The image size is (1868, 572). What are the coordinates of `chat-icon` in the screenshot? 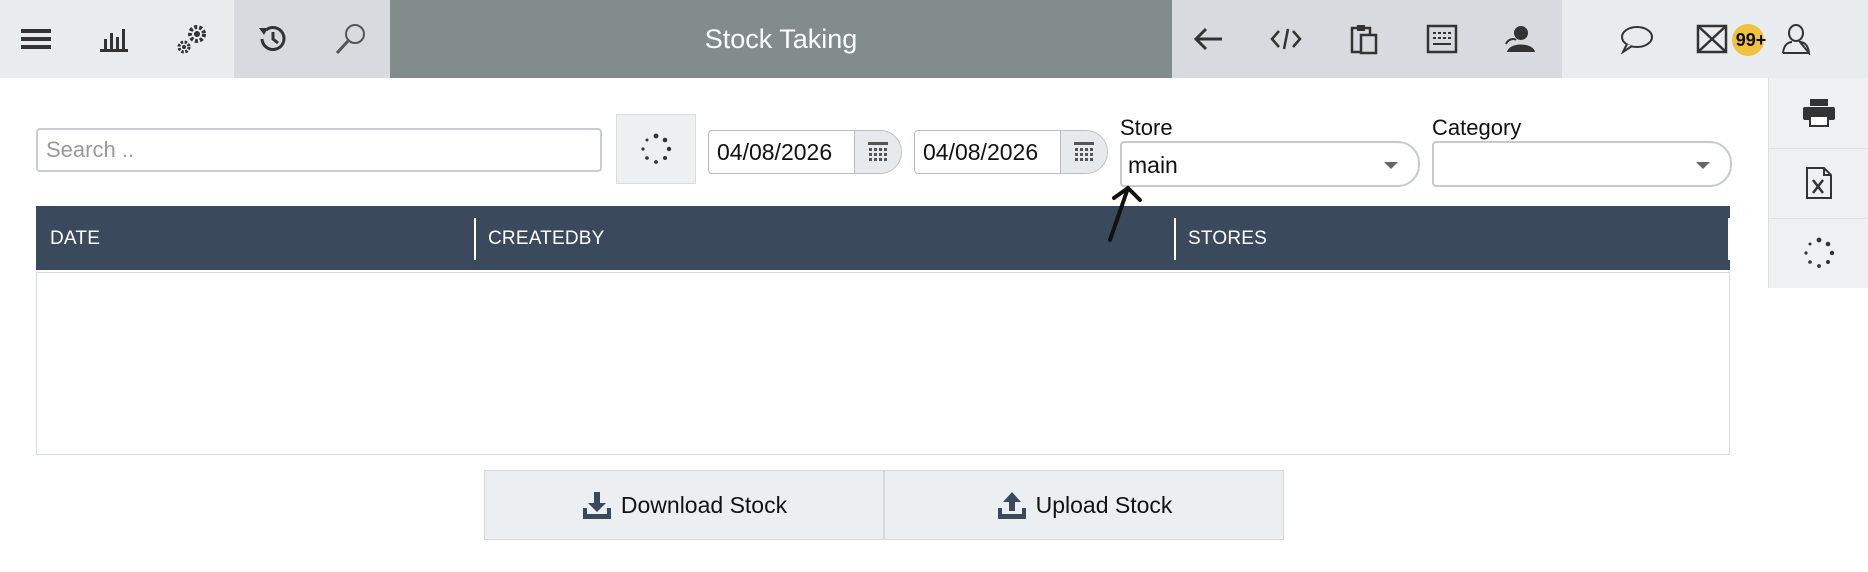 It's located at (1636, 40).